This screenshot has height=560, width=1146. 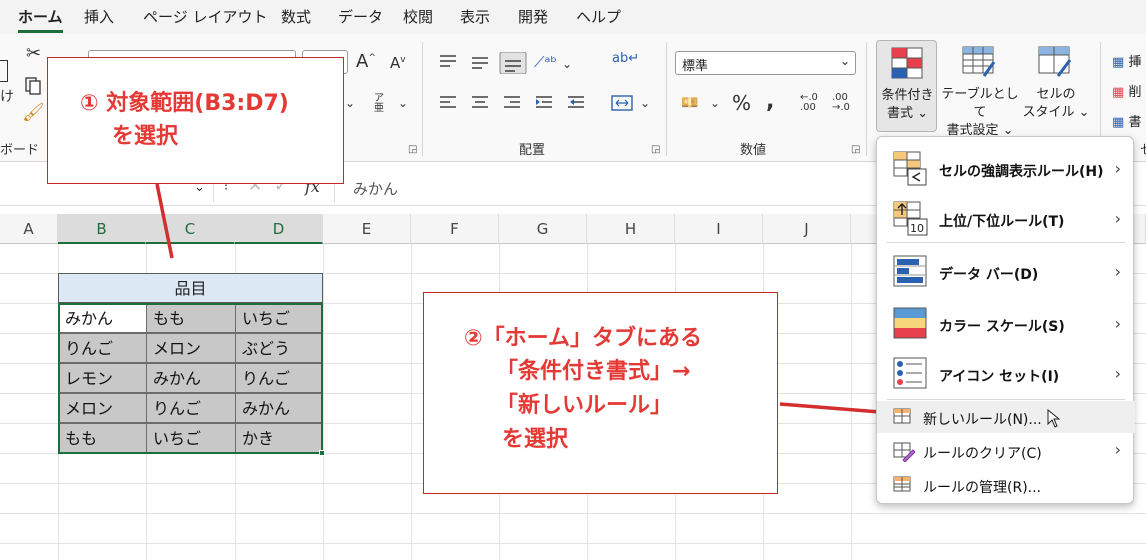 I want to click on callout-new-rule: ②「ホーム」タブにある 「条件付き書式」→ 「新しいルール」 を選択, so click(x=600, y=393).